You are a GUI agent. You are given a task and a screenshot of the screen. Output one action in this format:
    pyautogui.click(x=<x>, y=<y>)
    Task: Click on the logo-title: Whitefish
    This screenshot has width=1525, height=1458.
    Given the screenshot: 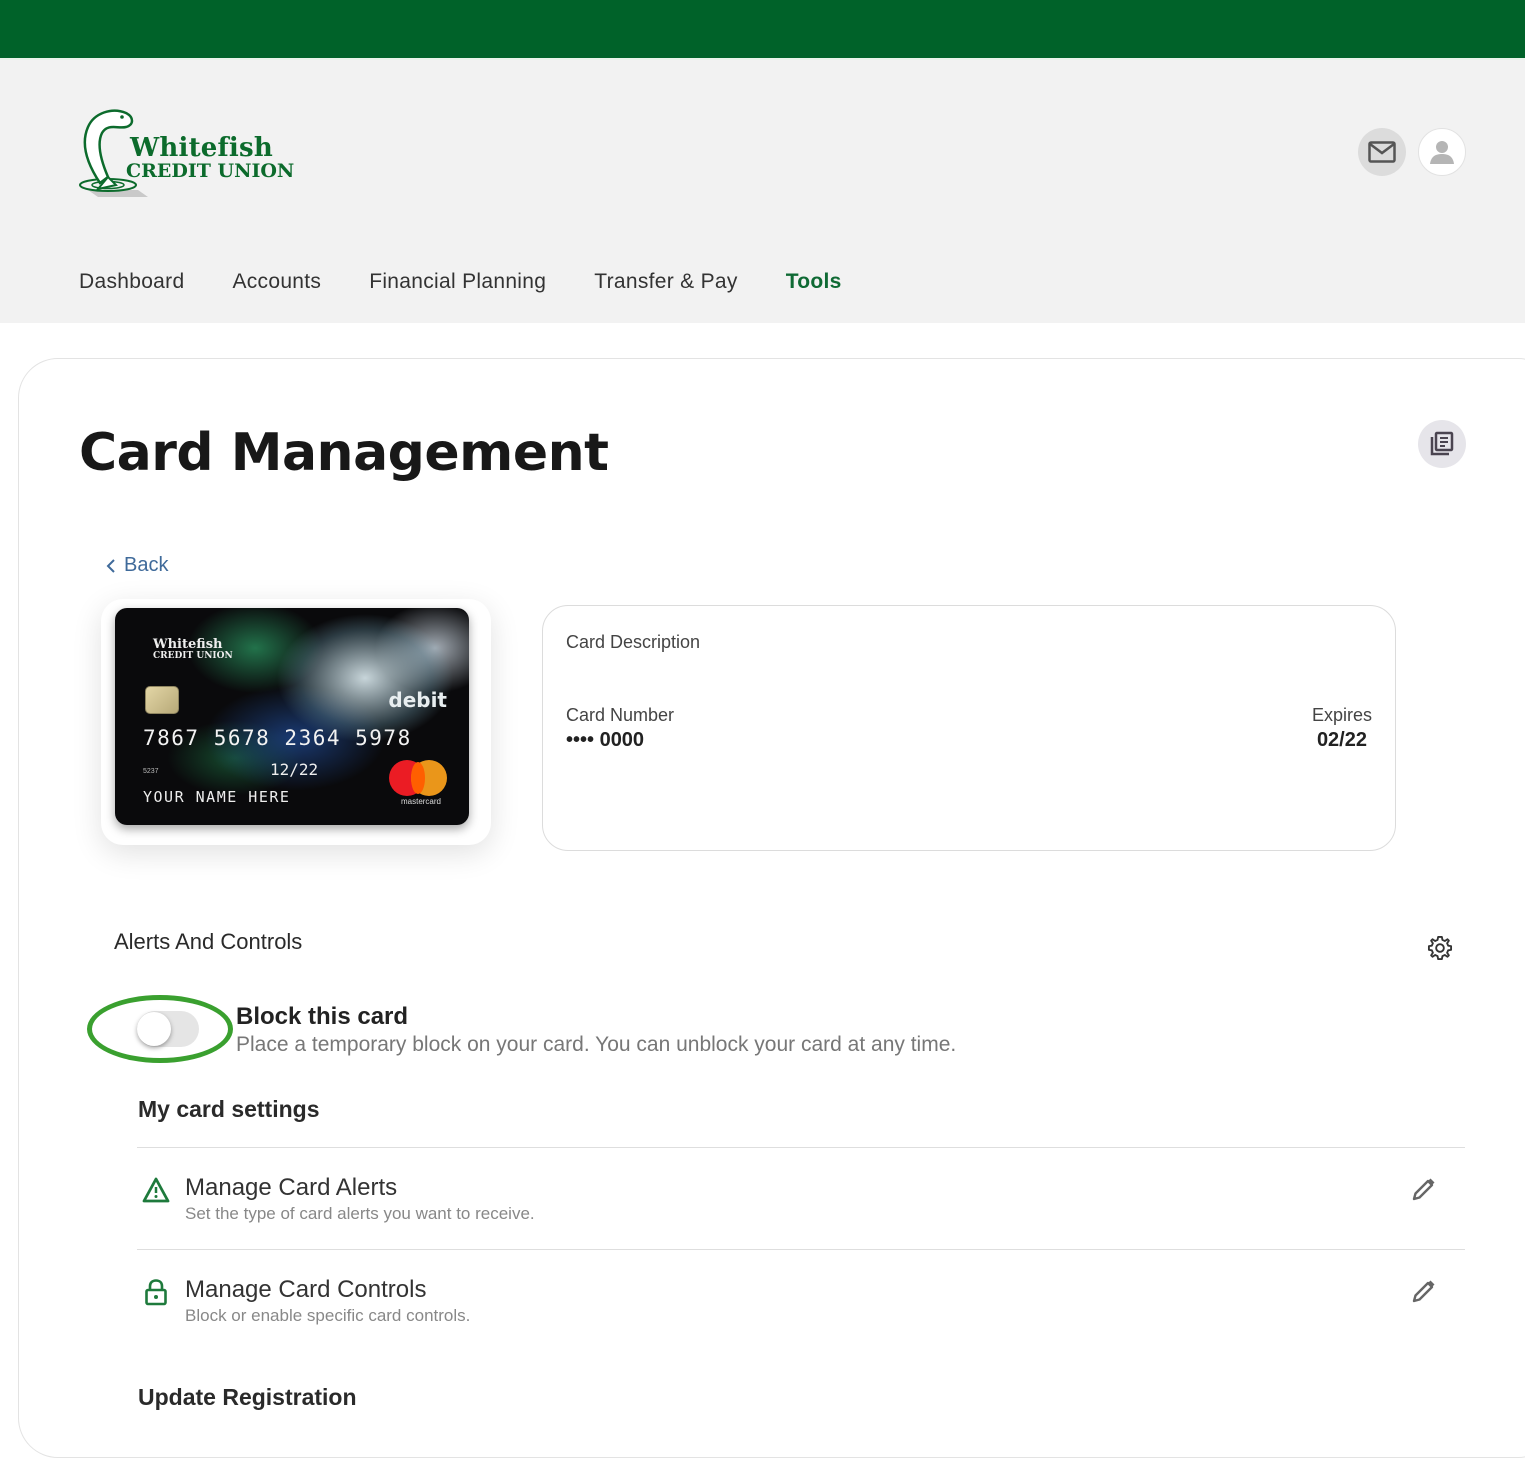 What is the action you would take?
    pyautogui.click(x=201, y=148)
    